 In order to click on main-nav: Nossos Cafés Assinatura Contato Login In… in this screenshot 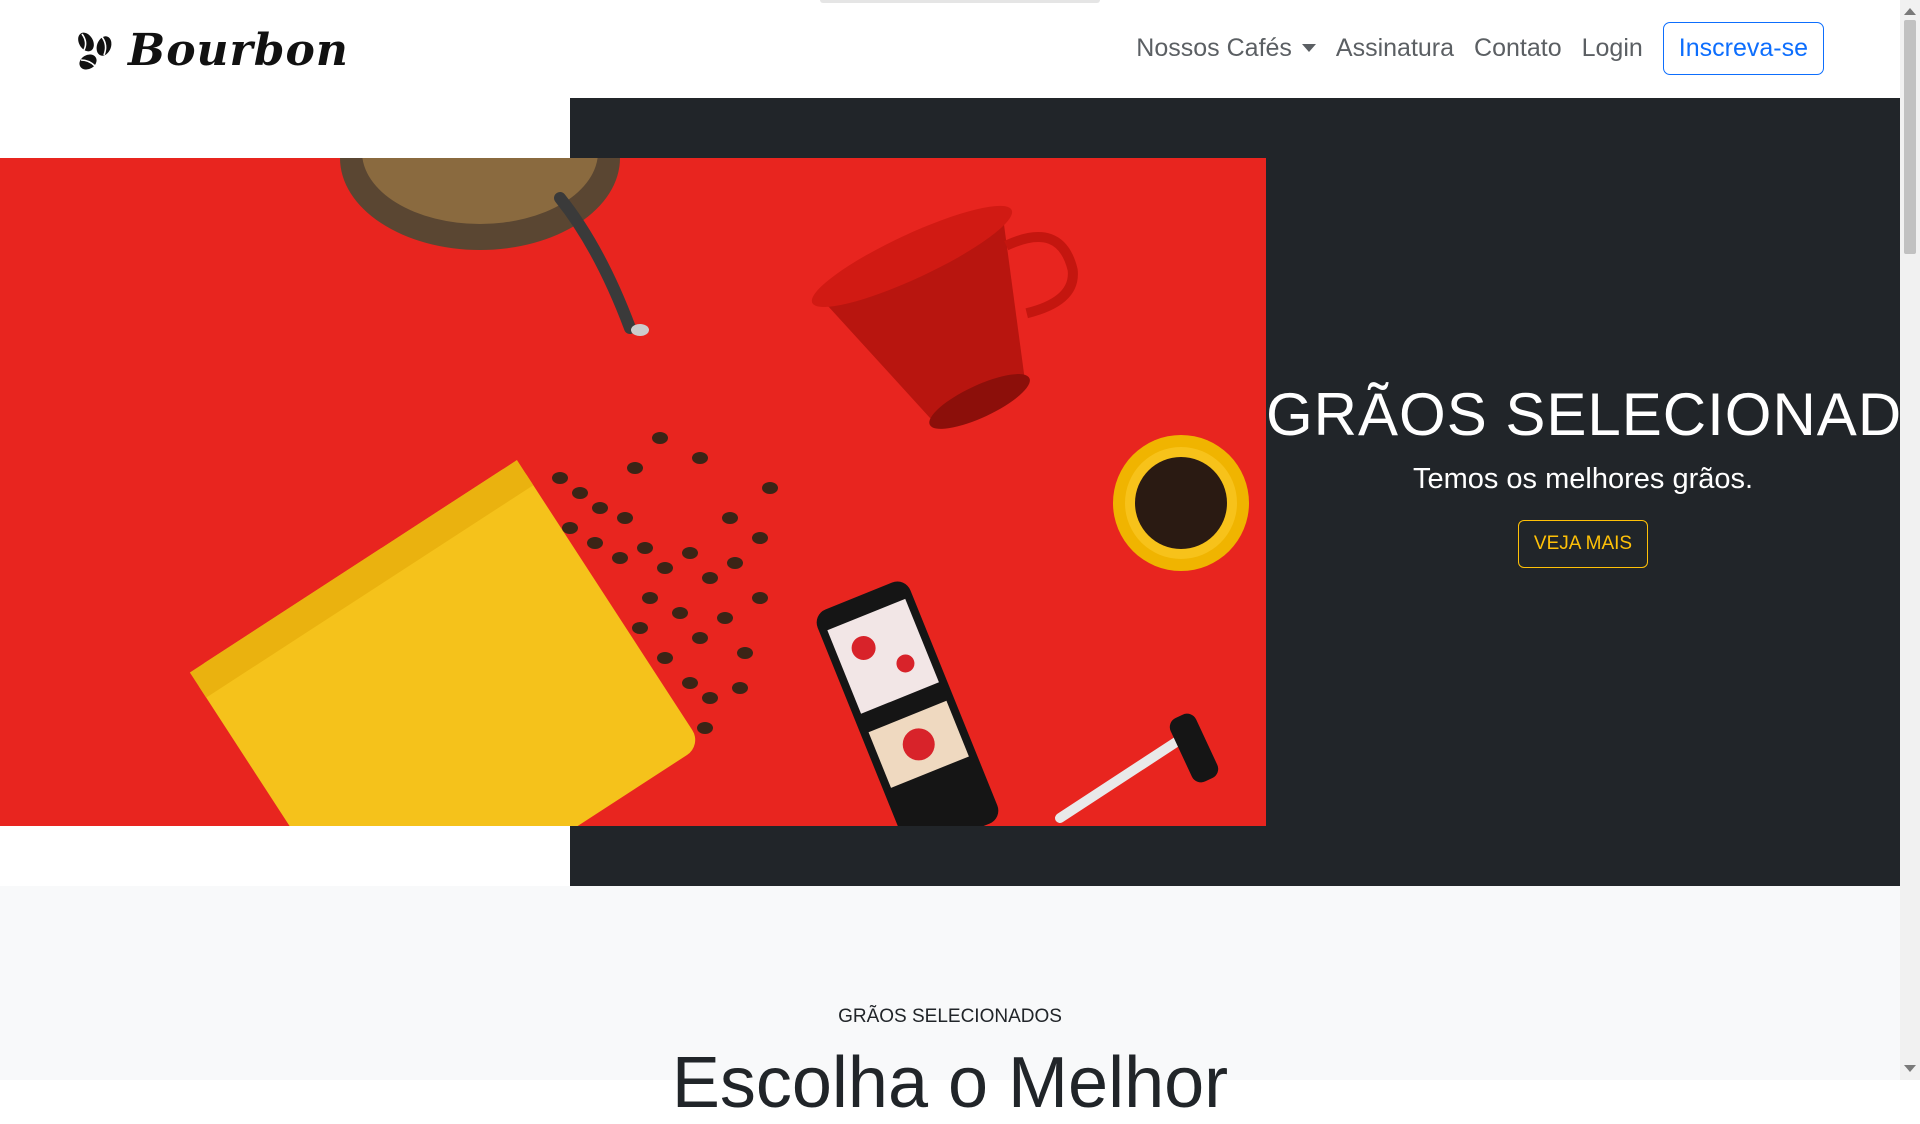, I will do `click(1480, 48)`.